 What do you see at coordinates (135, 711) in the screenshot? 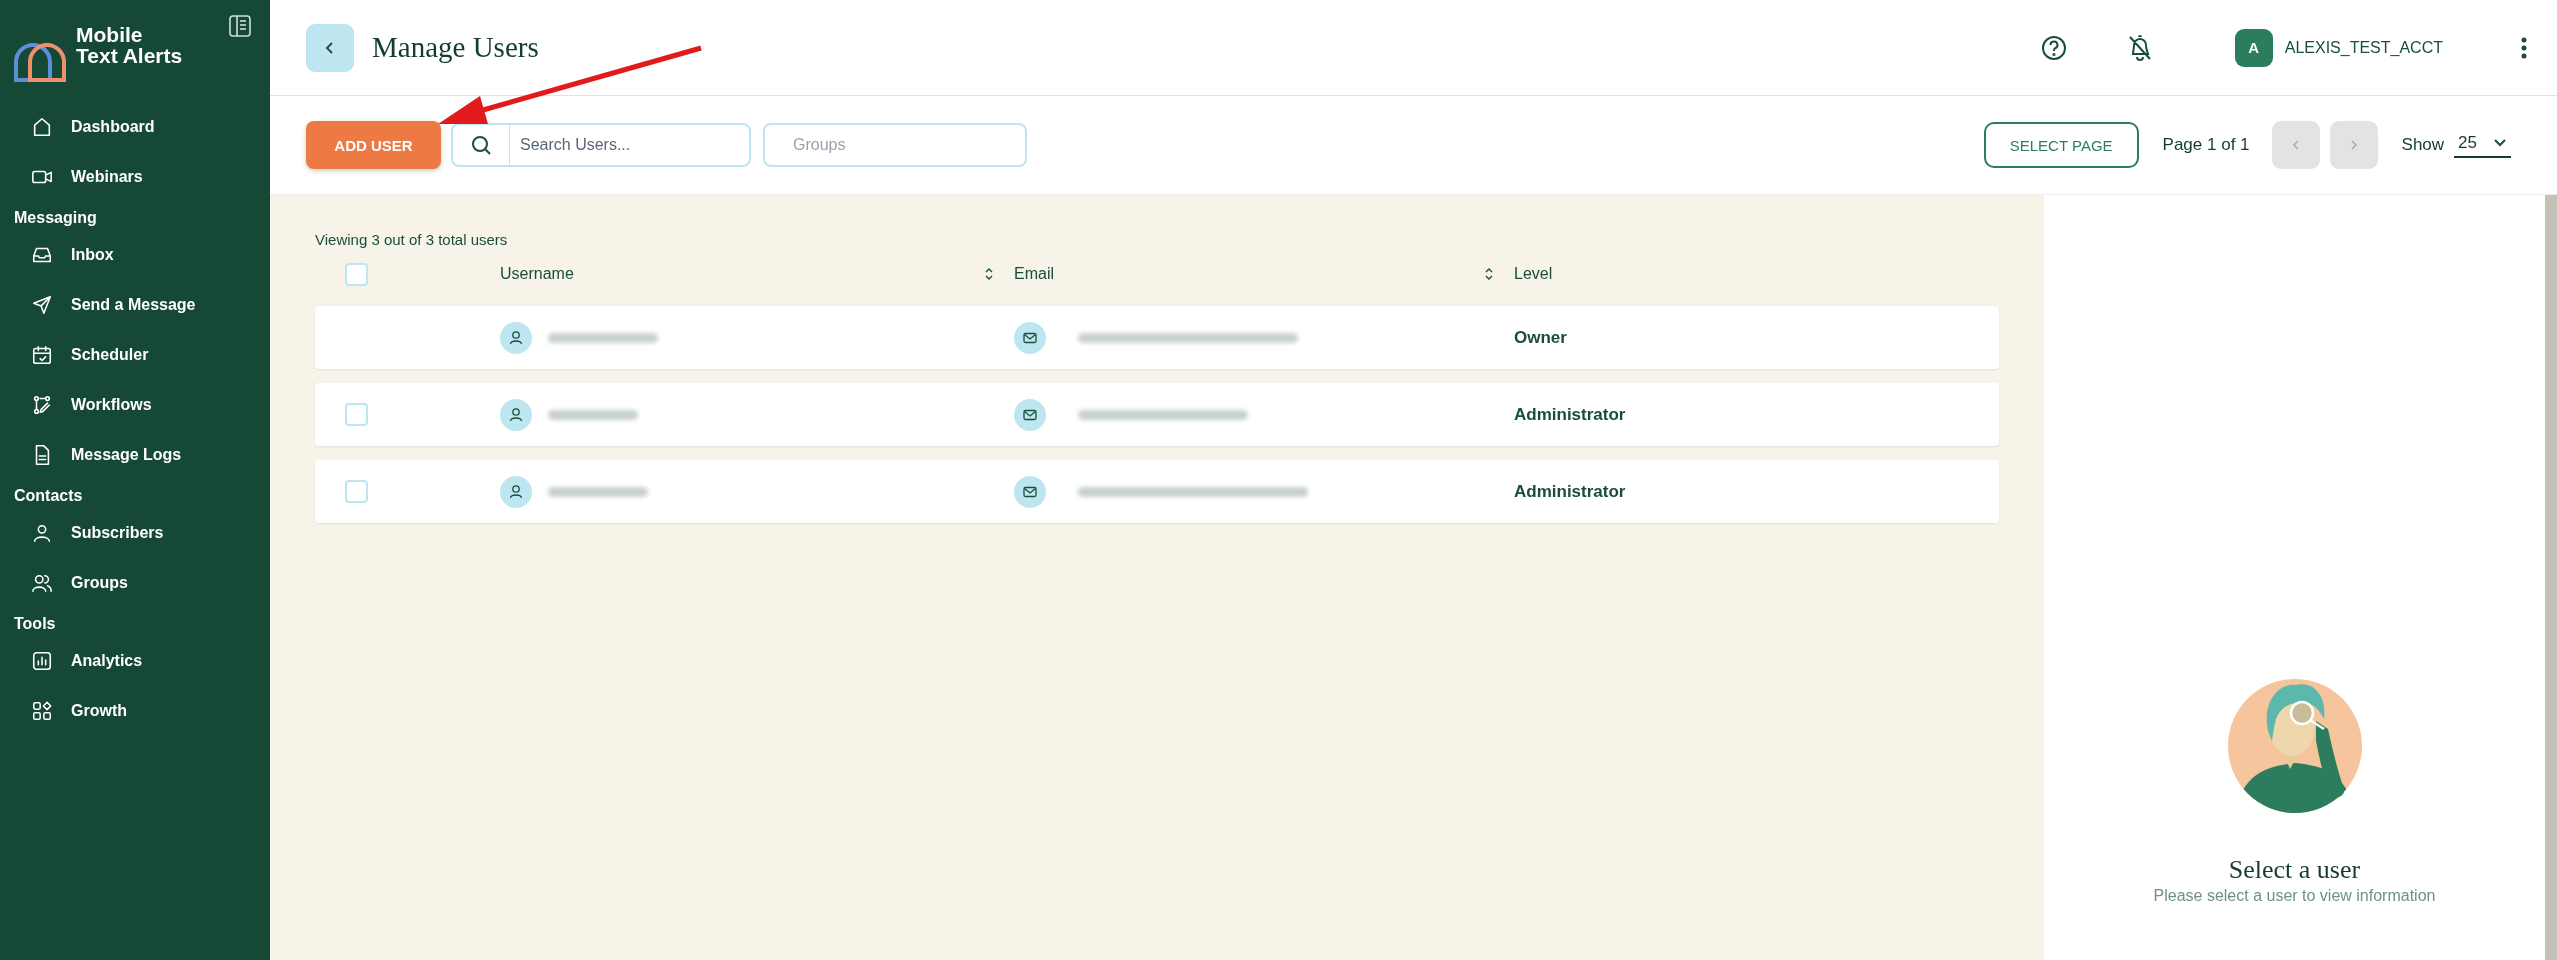
I see `nav-link: Growth` at bounding box center [135, 711].